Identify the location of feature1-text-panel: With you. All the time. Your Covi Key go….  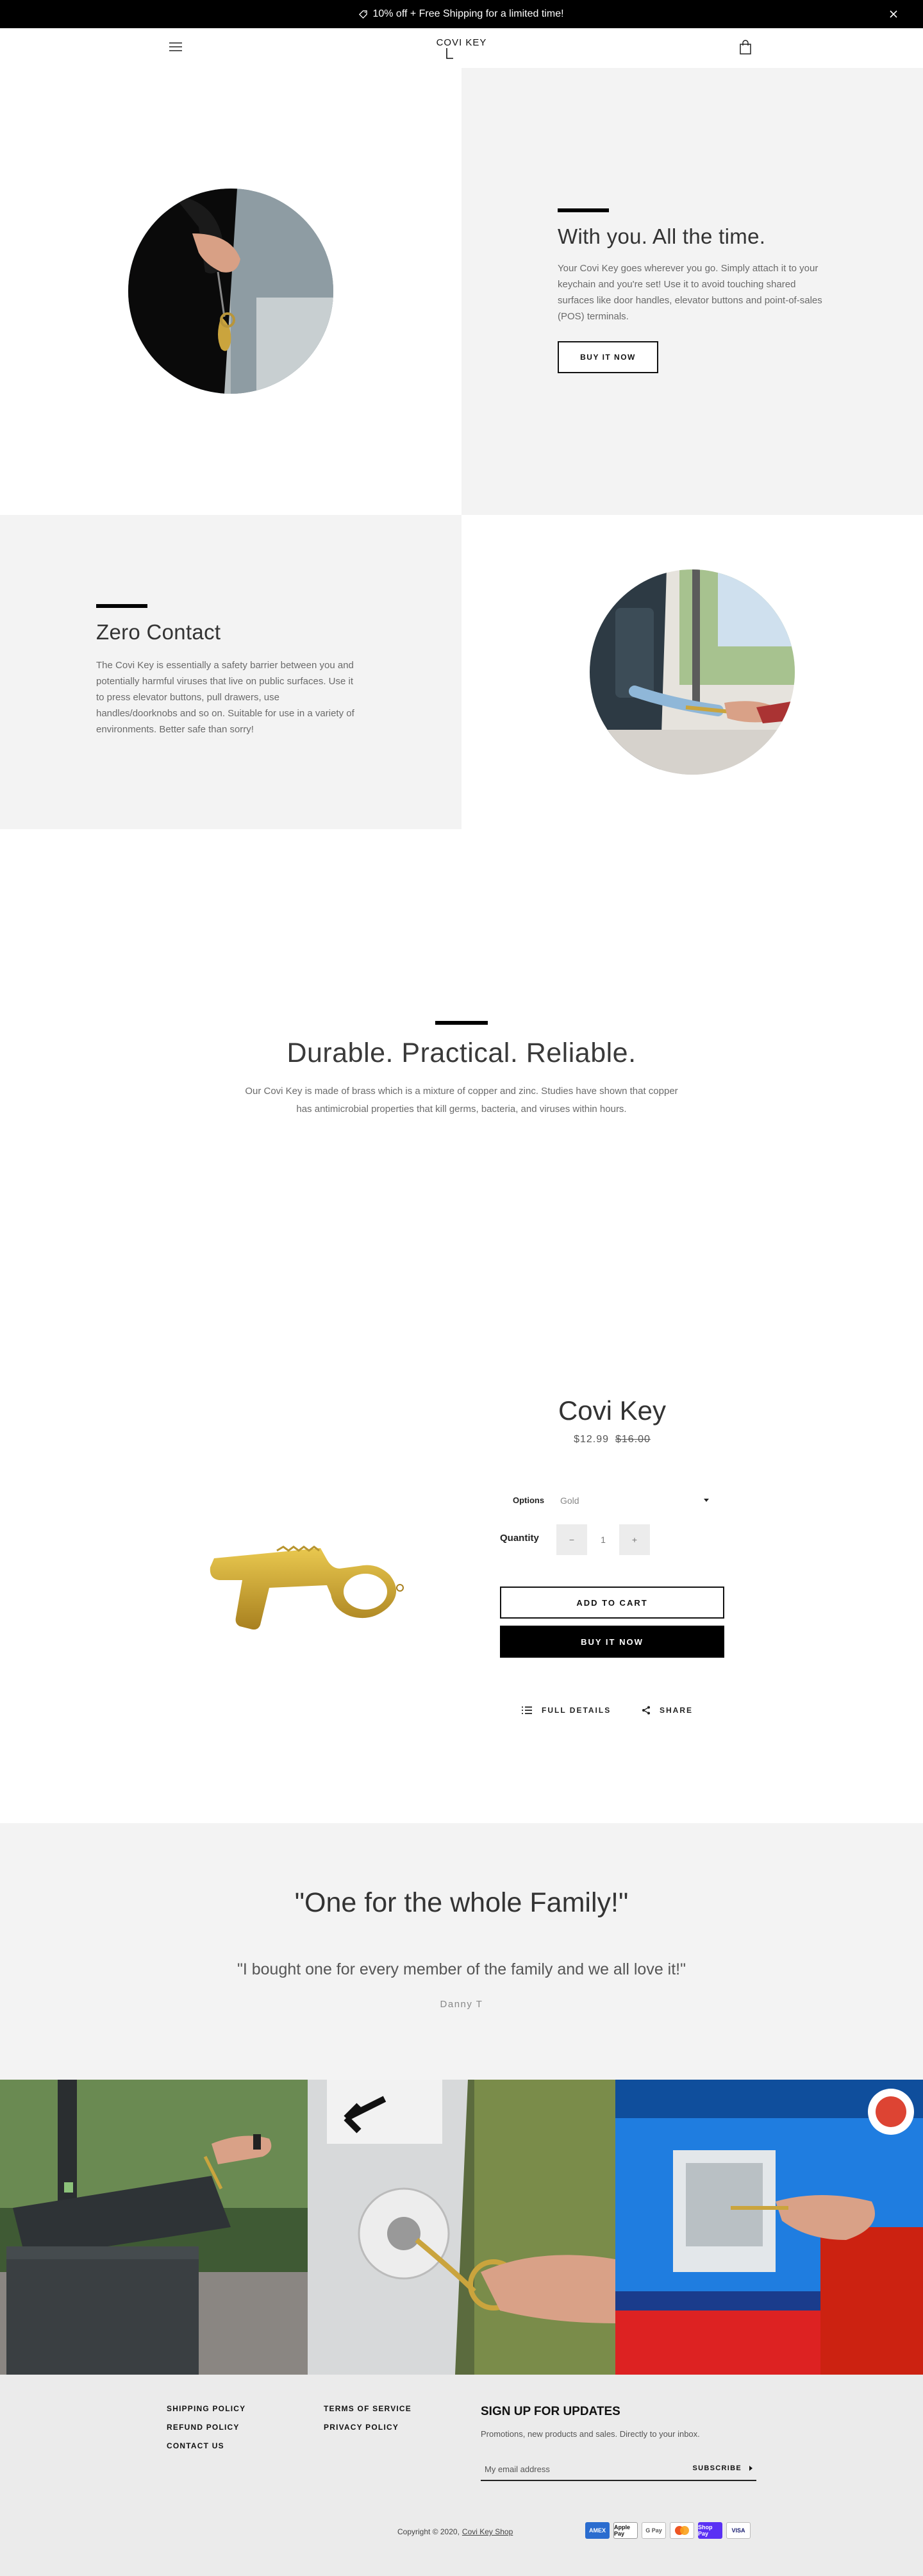
(693, 291).